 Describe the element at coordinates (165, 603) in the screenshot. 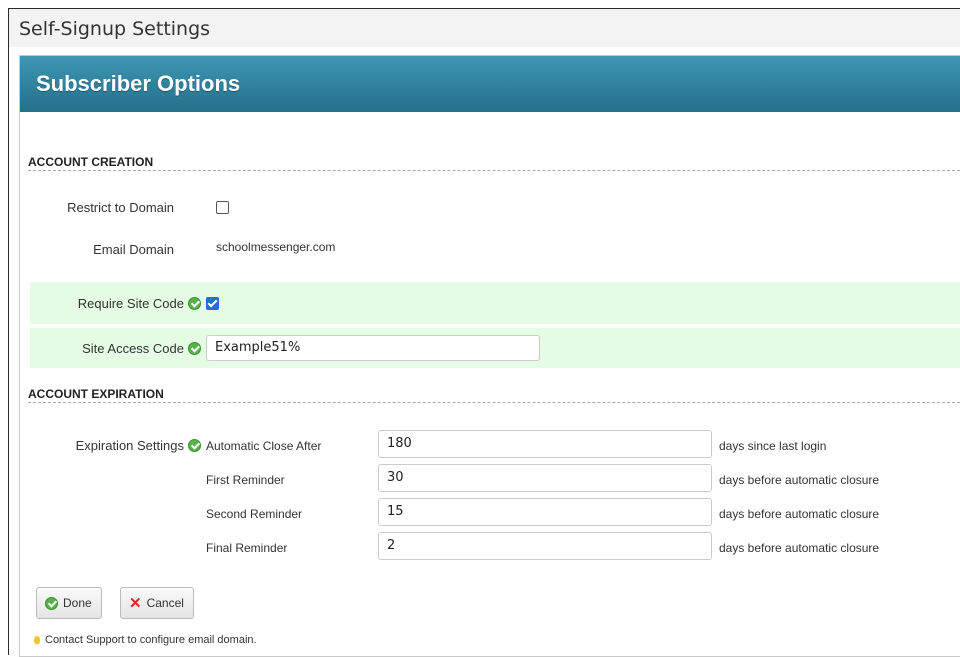

I see `cancel-button-label: Cancel` at that location.